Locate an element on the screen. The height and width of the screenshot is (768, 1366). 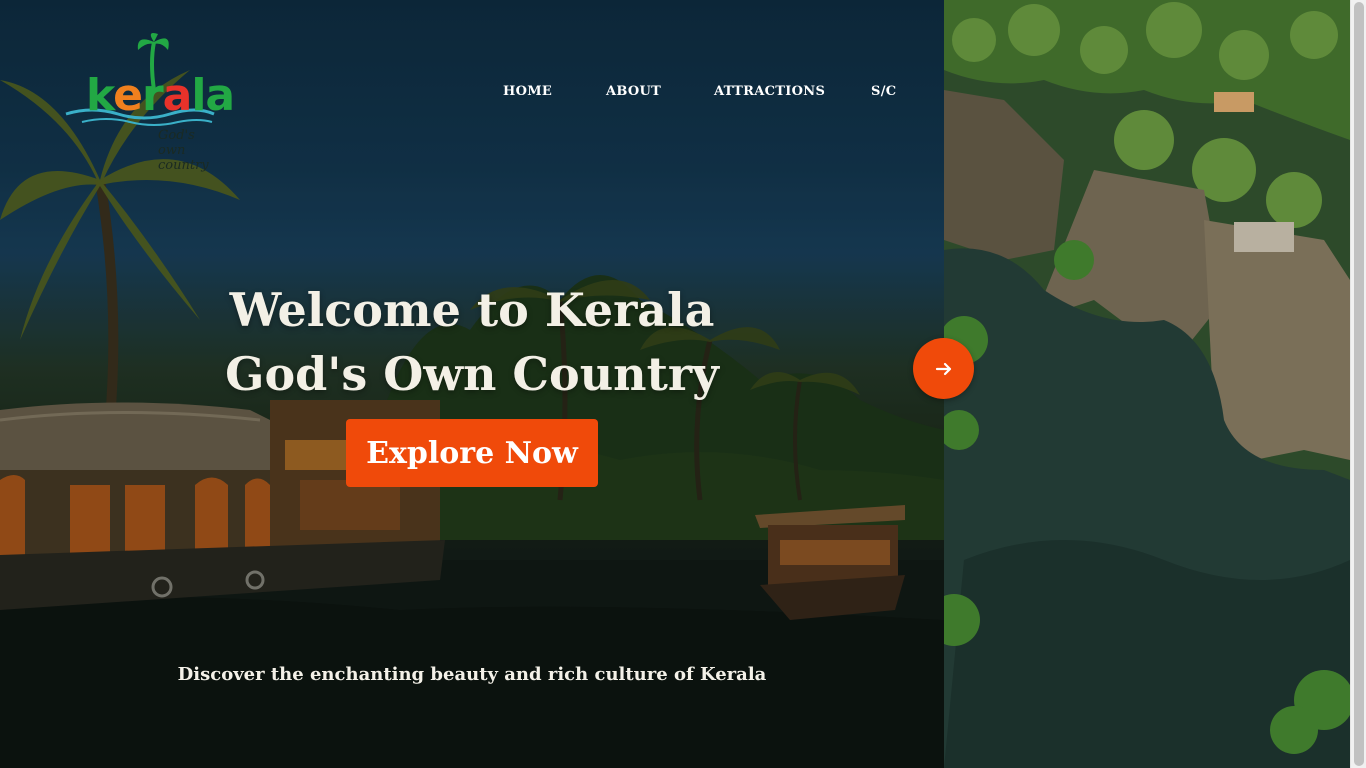
nav-attractions-link: ATTRACTIONS is located at coordinates (769, 91).